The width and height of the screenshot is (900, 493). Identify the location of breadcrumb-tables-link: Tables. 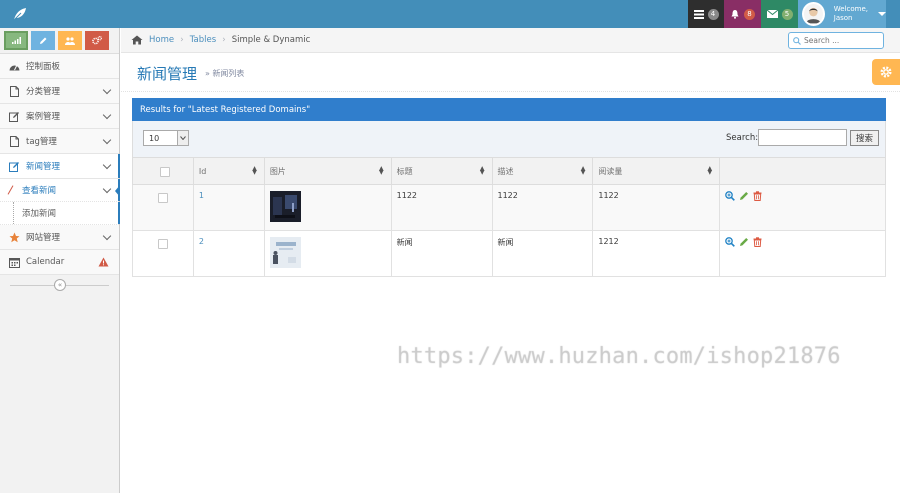
(203, 40).